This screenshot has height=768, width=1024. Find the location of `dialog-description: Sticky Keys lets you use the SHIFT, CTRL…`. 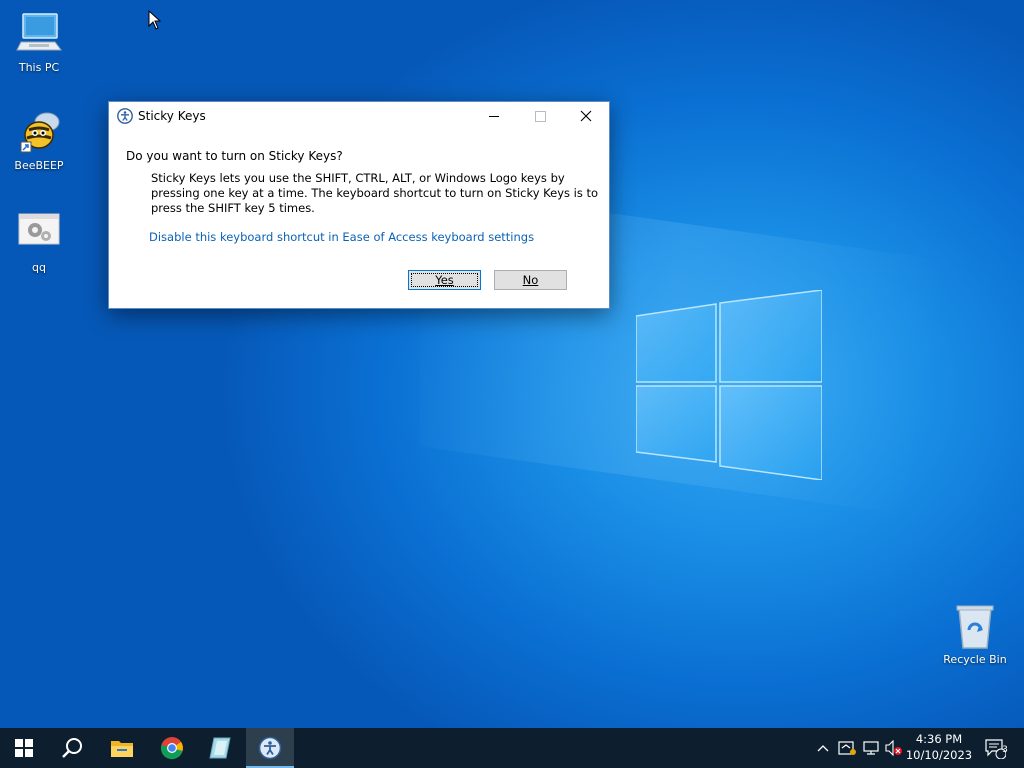

dialog-description: Sticky Keys lets you use the SHIFT, CTRL… is located at coordinates (375, 193).